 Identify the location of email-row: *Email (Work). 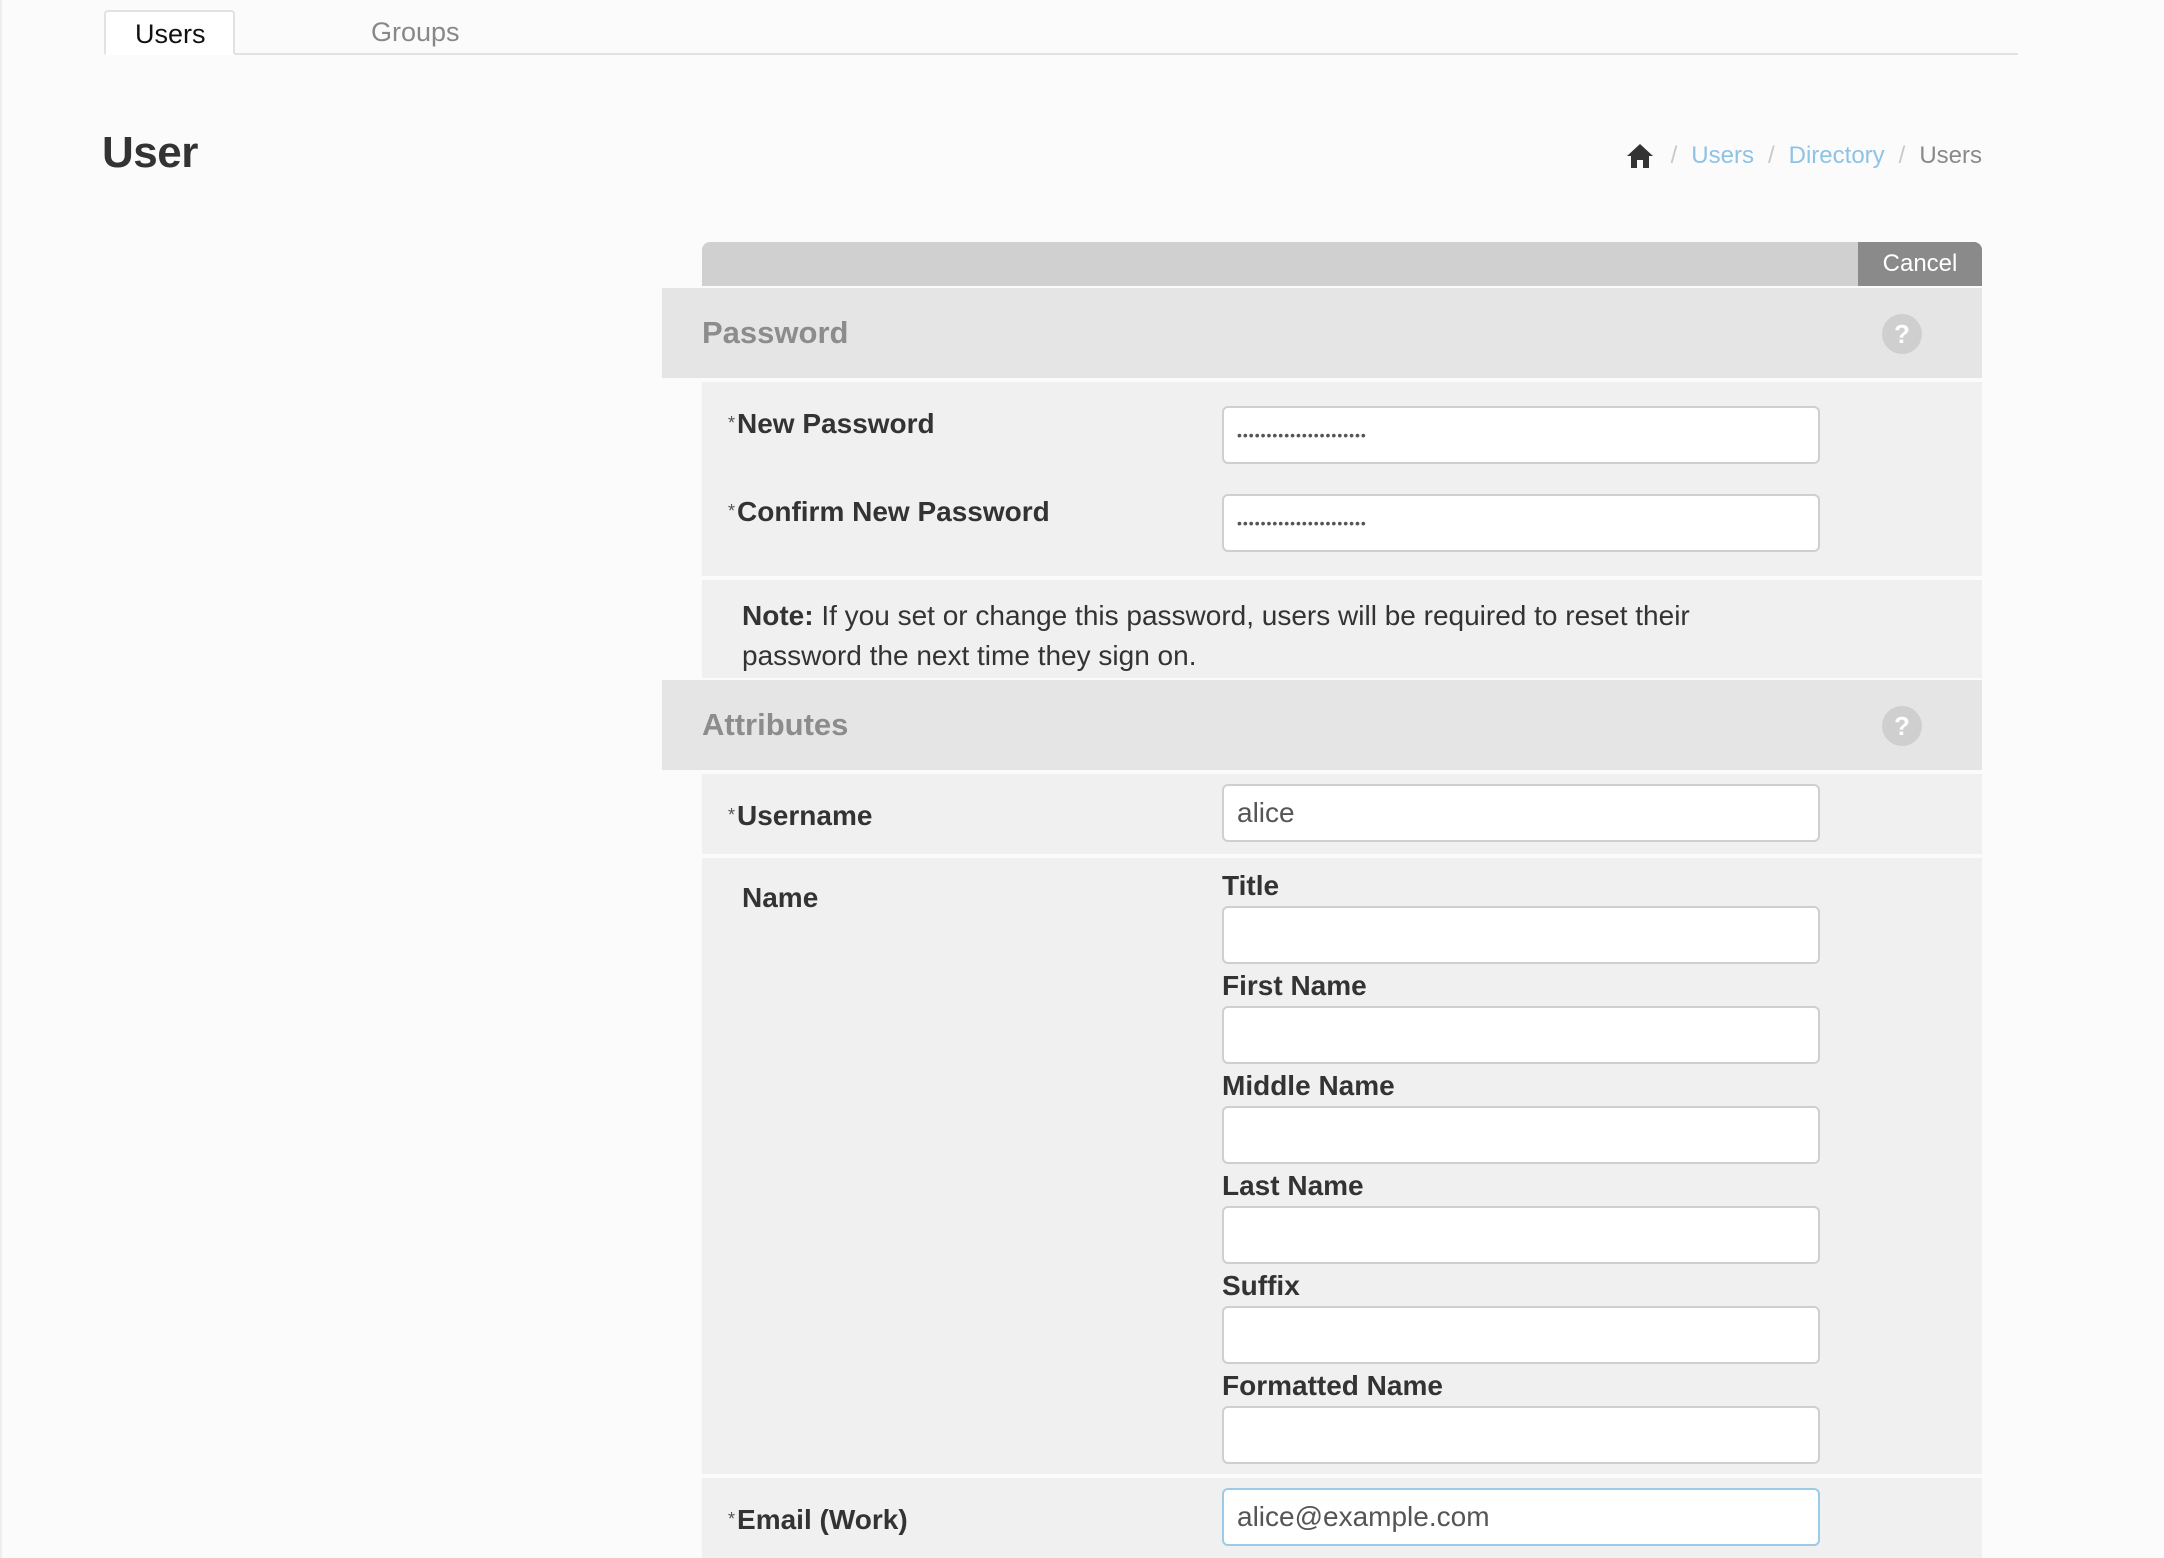
(1342, 1518).